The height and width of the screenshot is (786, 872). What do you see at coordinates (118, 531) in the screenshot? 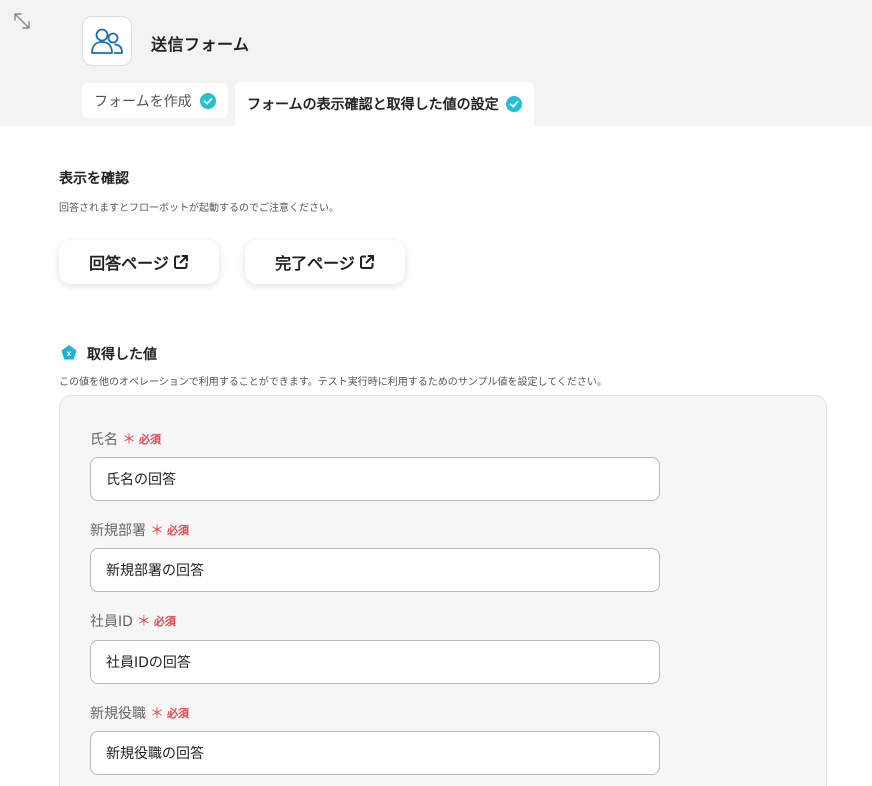
I see `field-label-text: 新規部署` at bounding box center [118, 531].